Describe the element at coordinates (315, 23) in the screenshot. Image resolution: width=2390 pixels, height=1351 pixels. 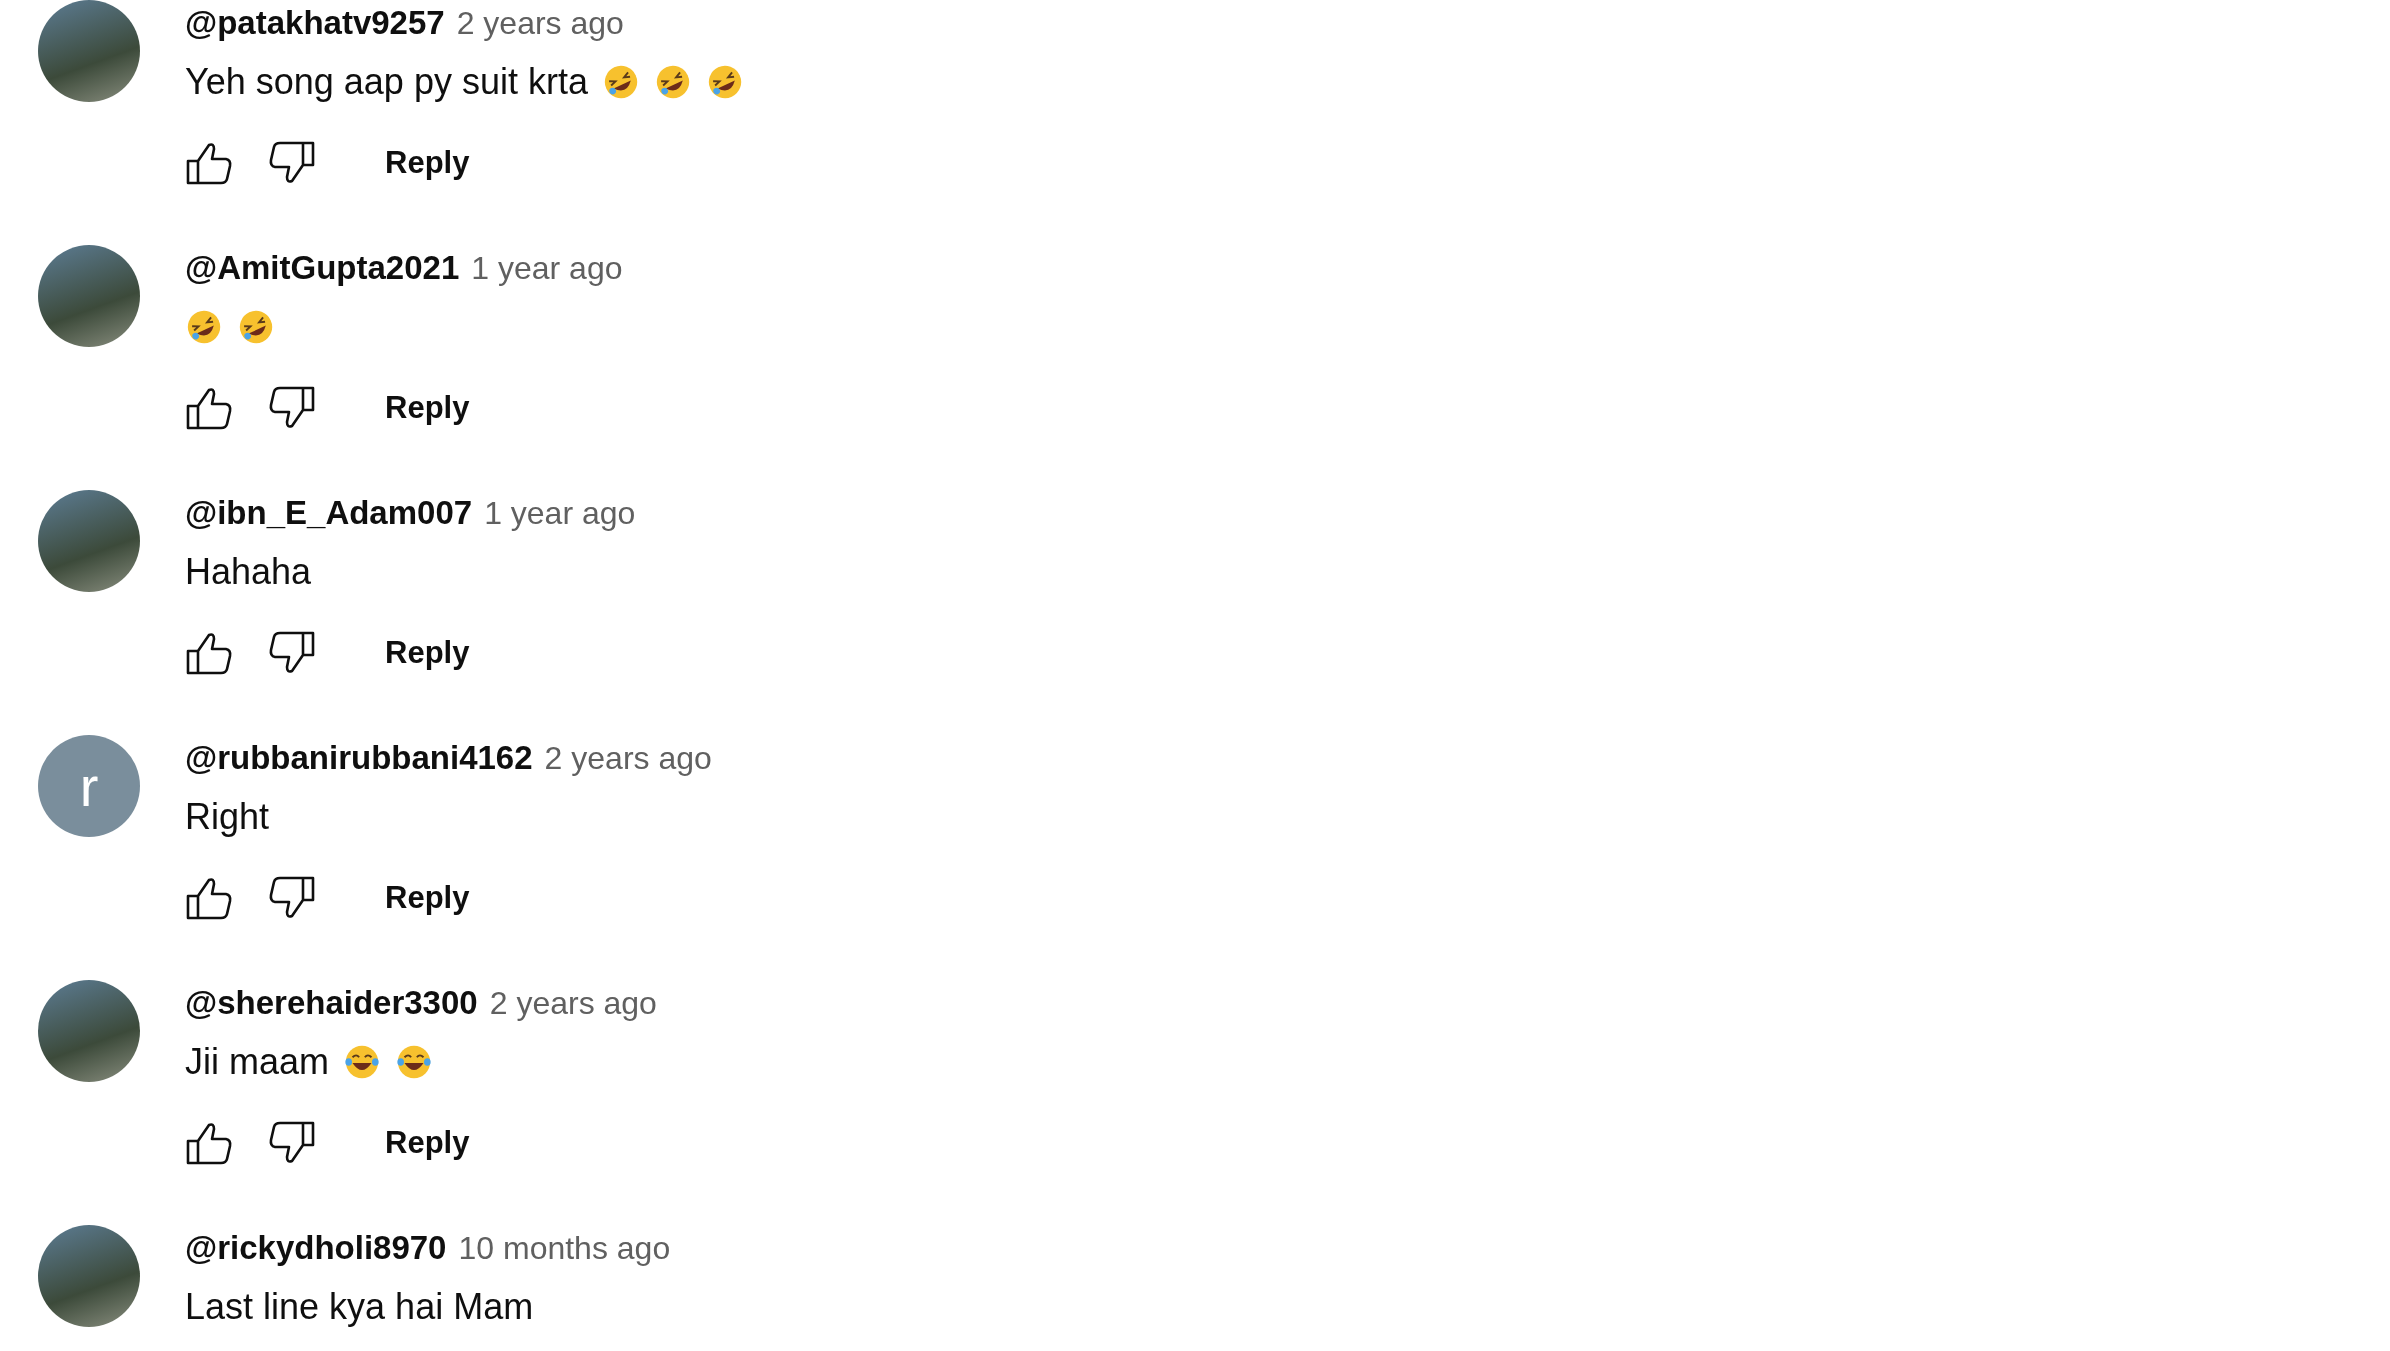
I see `author-name: @patakhatv9257` at that location.